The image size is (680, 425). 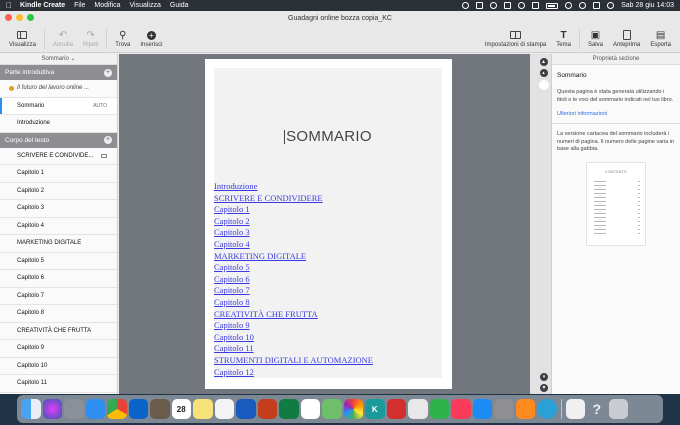 I want to click on sidebar-item: Capitolo 10, so click(x=58, y=366).